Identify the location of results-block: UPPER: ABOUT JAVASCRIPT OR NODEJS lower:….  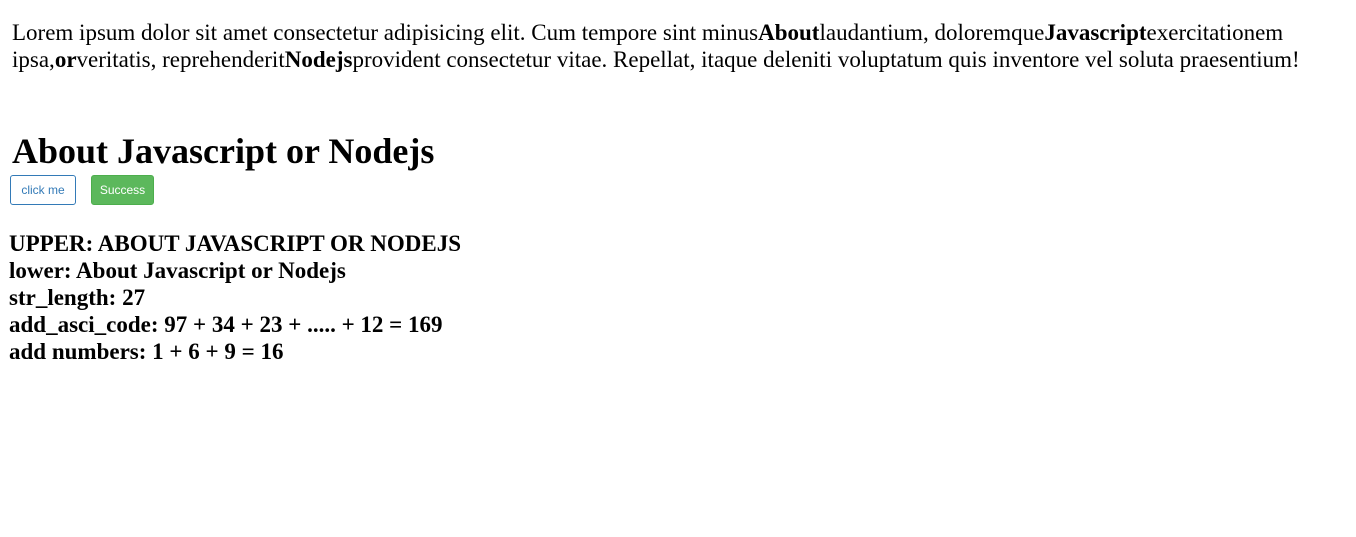
(235, 297).